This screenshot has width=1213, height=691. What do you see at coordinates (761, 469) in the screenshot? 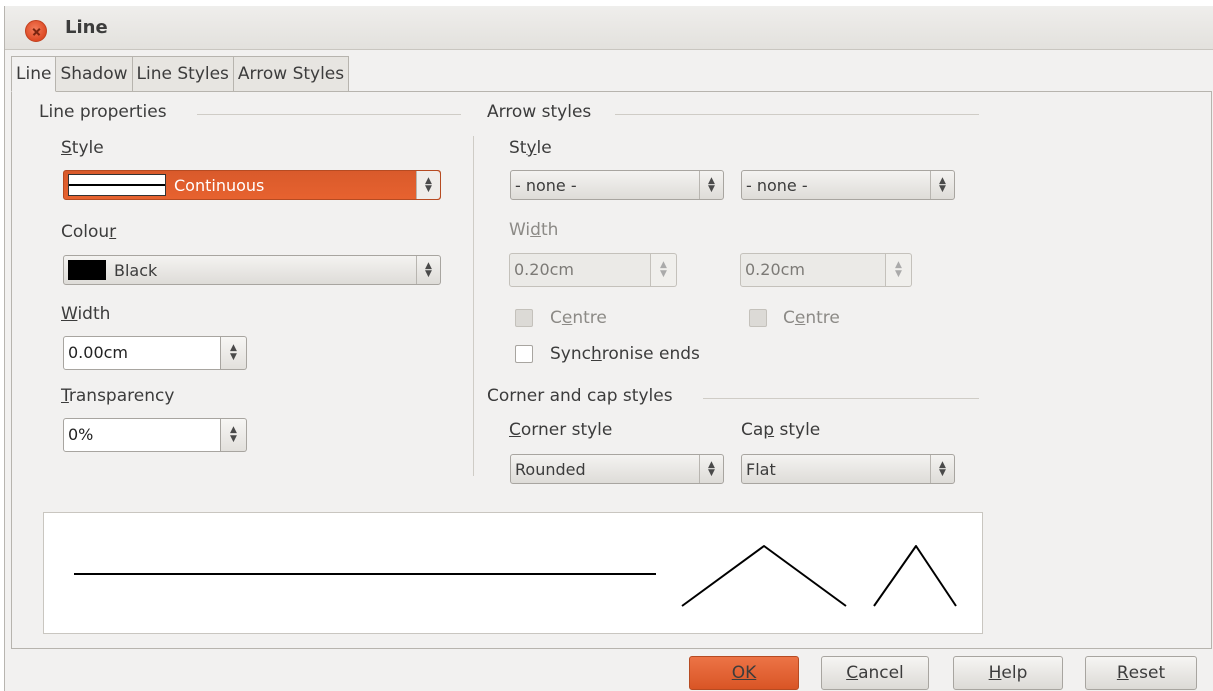
I see `cap-style-value: Flat` at bounding box center [761, 469].